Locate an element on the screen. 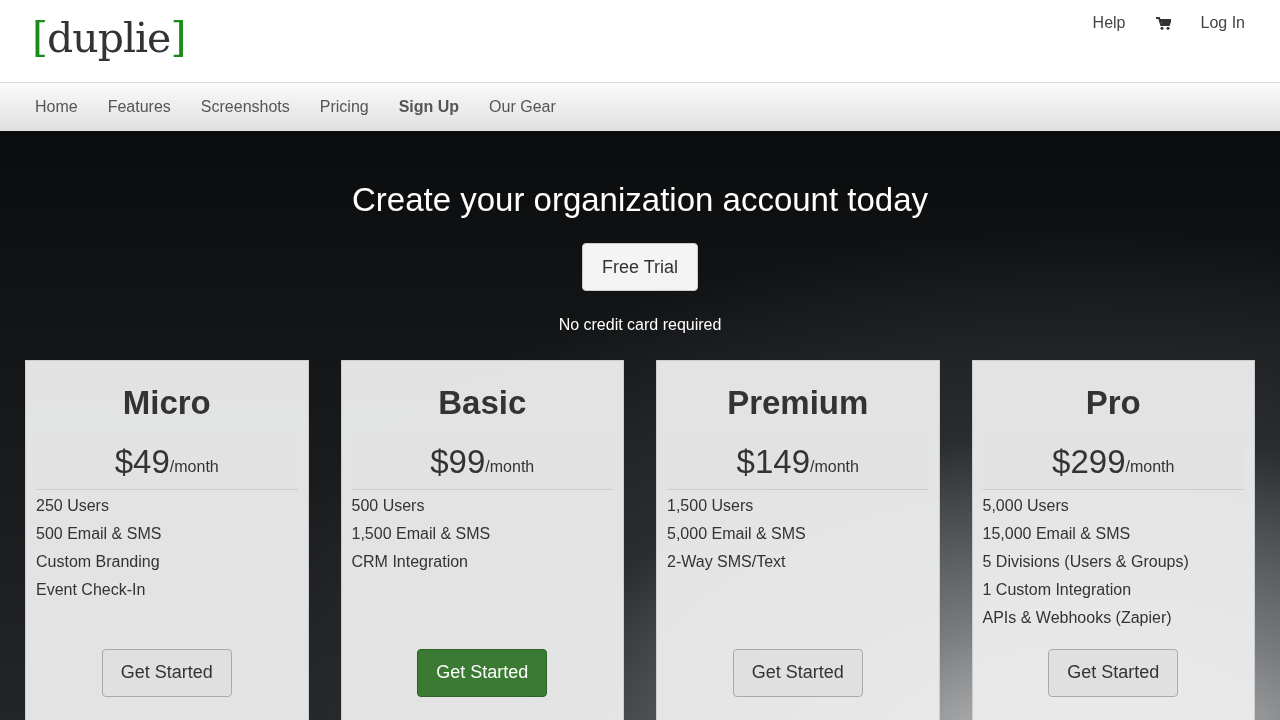  plan-feature: 250 Users is located at coordinates (73, 505).